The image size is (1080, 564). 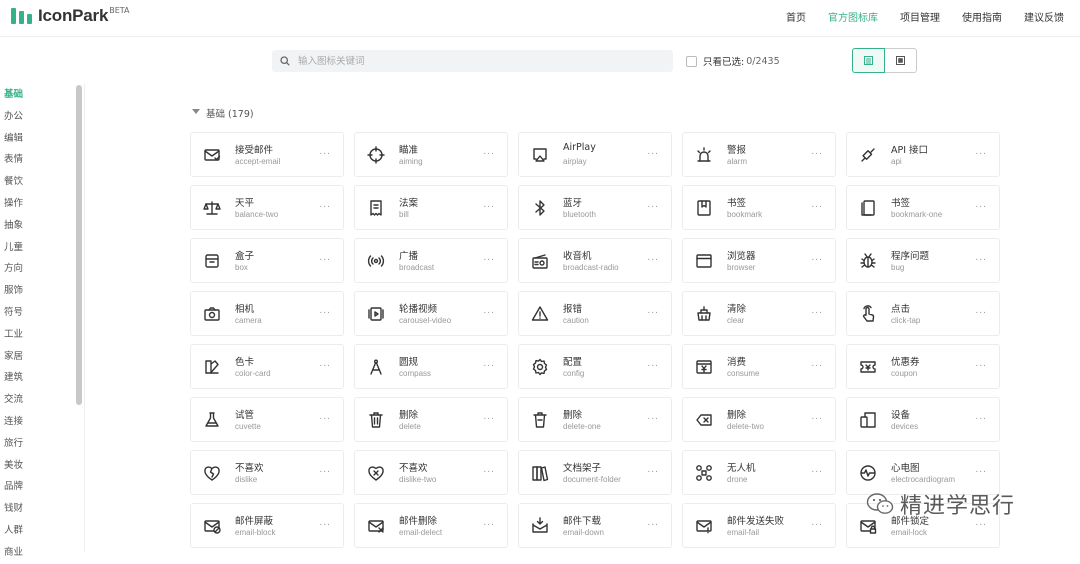 I want to click on sidebar-category-item: 儿童, so click(x=42, y=248).